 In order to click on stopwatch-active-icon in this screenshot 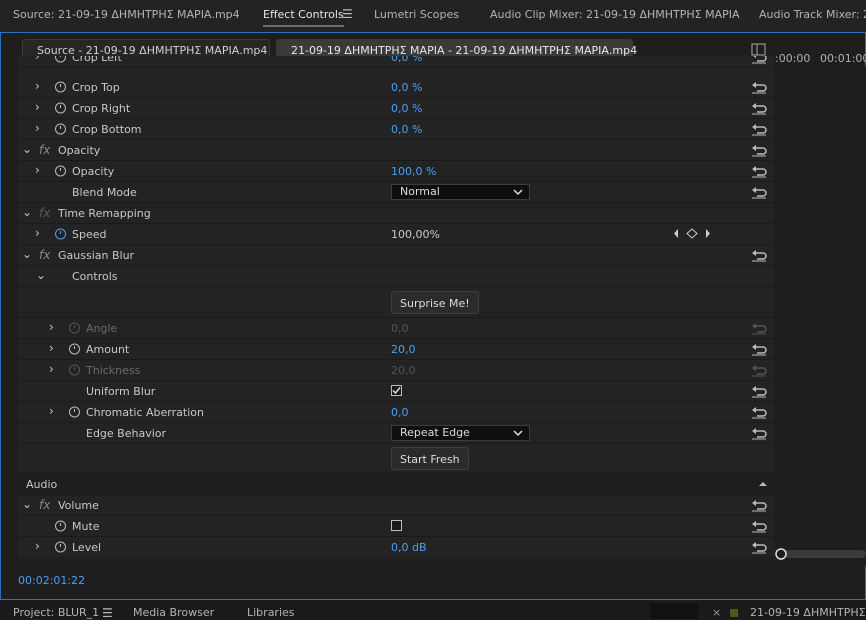, I will do `click(60, 233)`.